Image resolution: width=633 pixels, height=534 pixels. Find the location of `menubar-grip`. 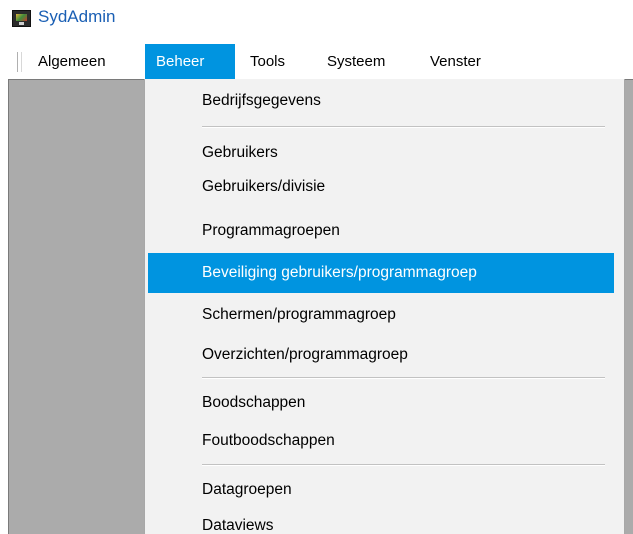

menubar-grip is located at coordinates (19, 62).